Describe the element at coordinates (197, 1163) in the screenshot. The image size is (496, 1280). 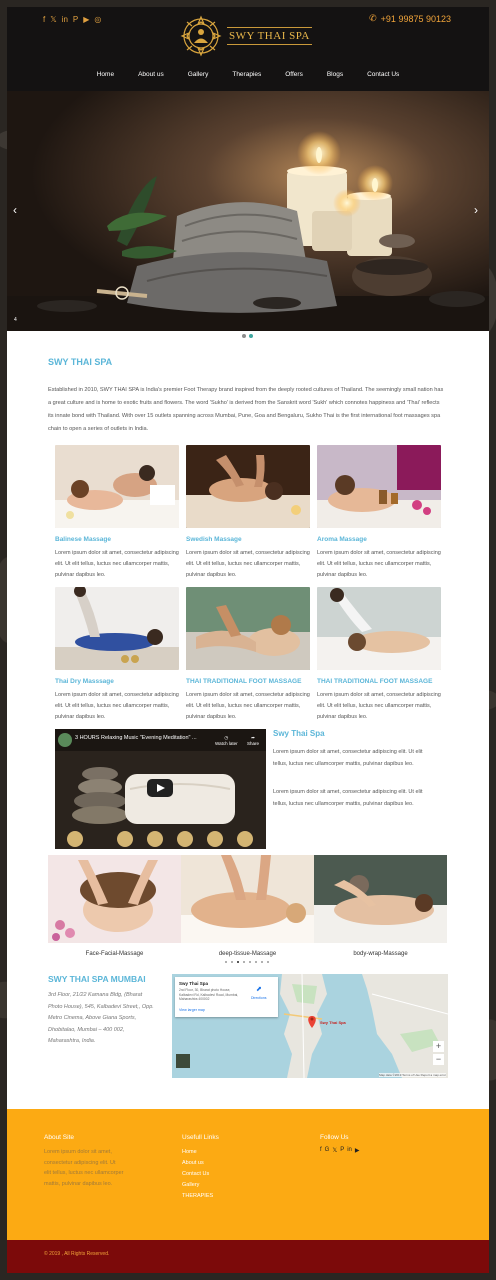
I see `footer-link-about-us: About us` at that location.